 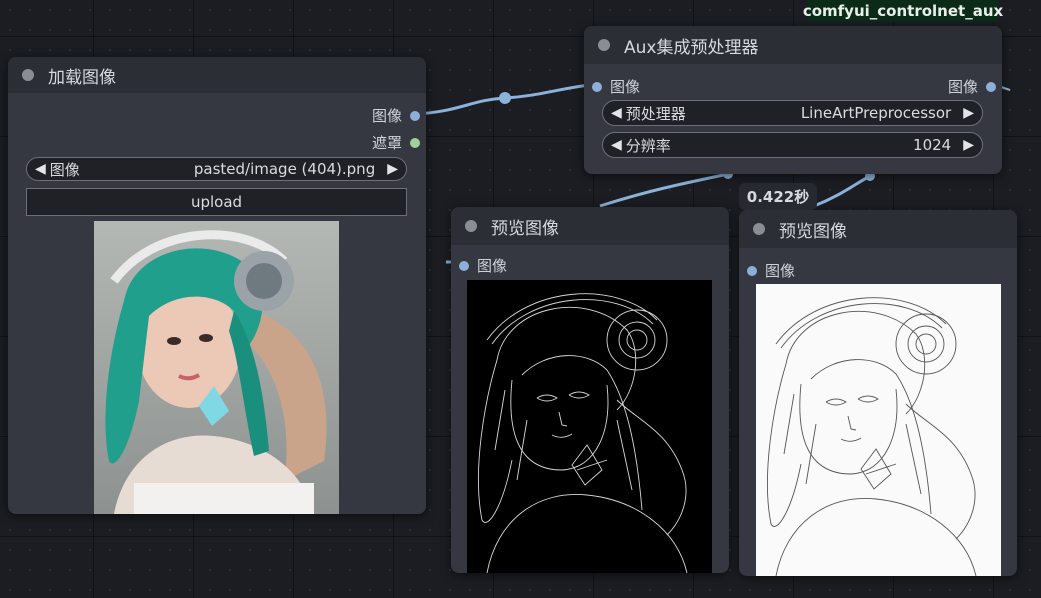 What do you see at coordinates (778, 196) in the screenshot?
I see `execution-time-badge: 0.422秒` at bounding box center [778, 196].